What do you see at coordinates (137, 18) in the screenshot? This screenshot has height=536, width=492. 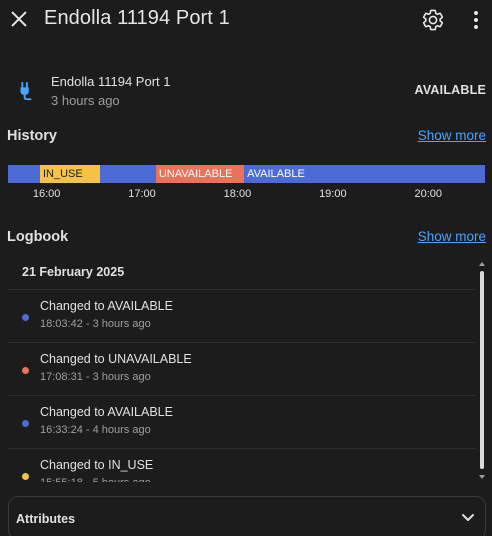 I see `dialog-title: Endolla 11194 Port 1` at bounding box center [137, 18].